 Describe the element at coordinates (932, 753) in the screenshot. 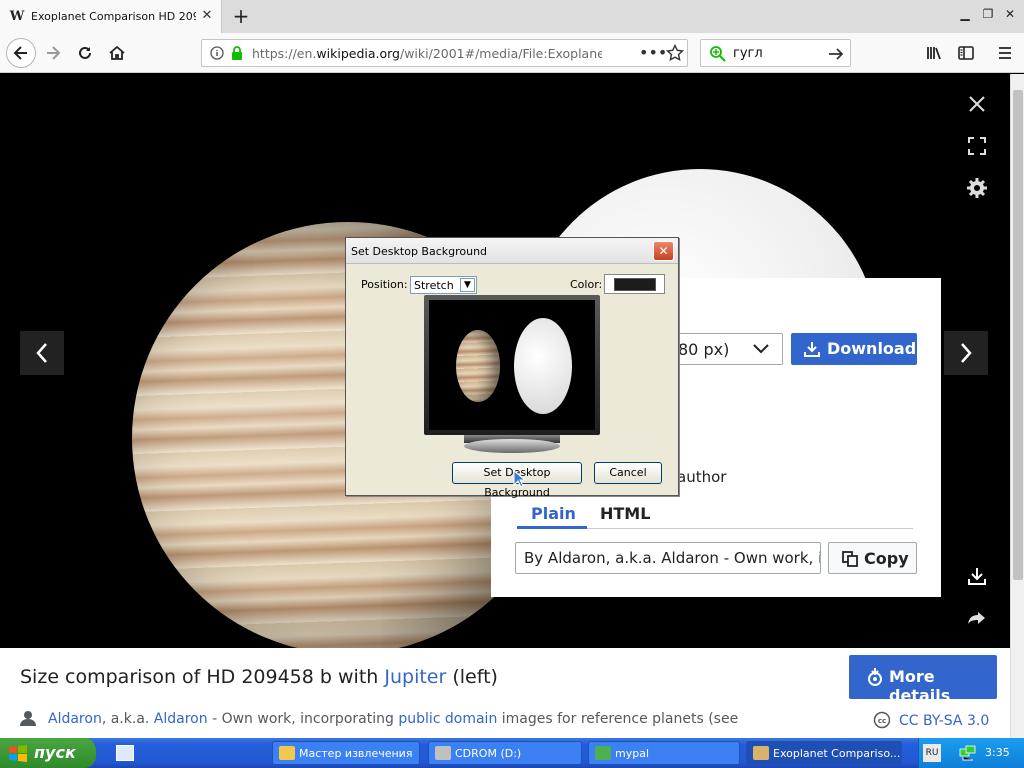

I see `language-indicator: RU` at that location.